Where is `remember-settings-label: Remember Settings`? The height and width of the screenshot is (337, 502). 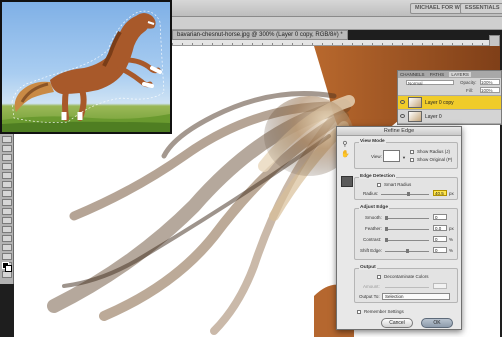 remember-settings-label: Remember Settings is located at coordinates (384, 311).